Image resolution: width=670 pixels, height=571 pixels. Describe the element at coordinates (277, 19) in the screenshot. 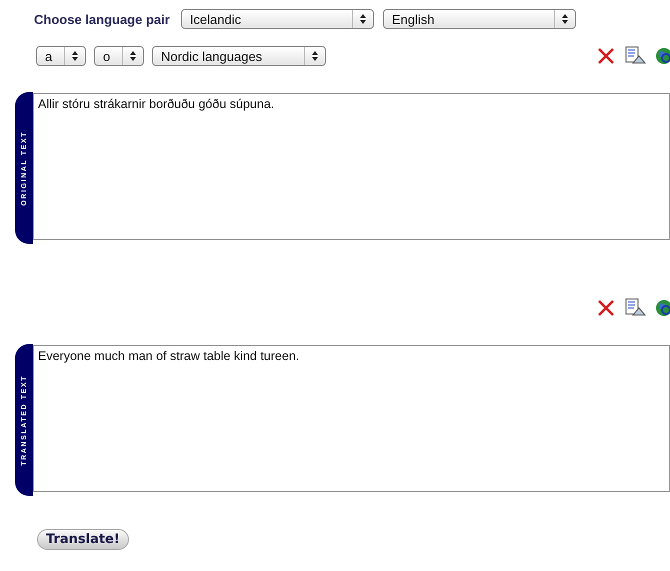

I see `source-language-select: Icelandic` at that location.